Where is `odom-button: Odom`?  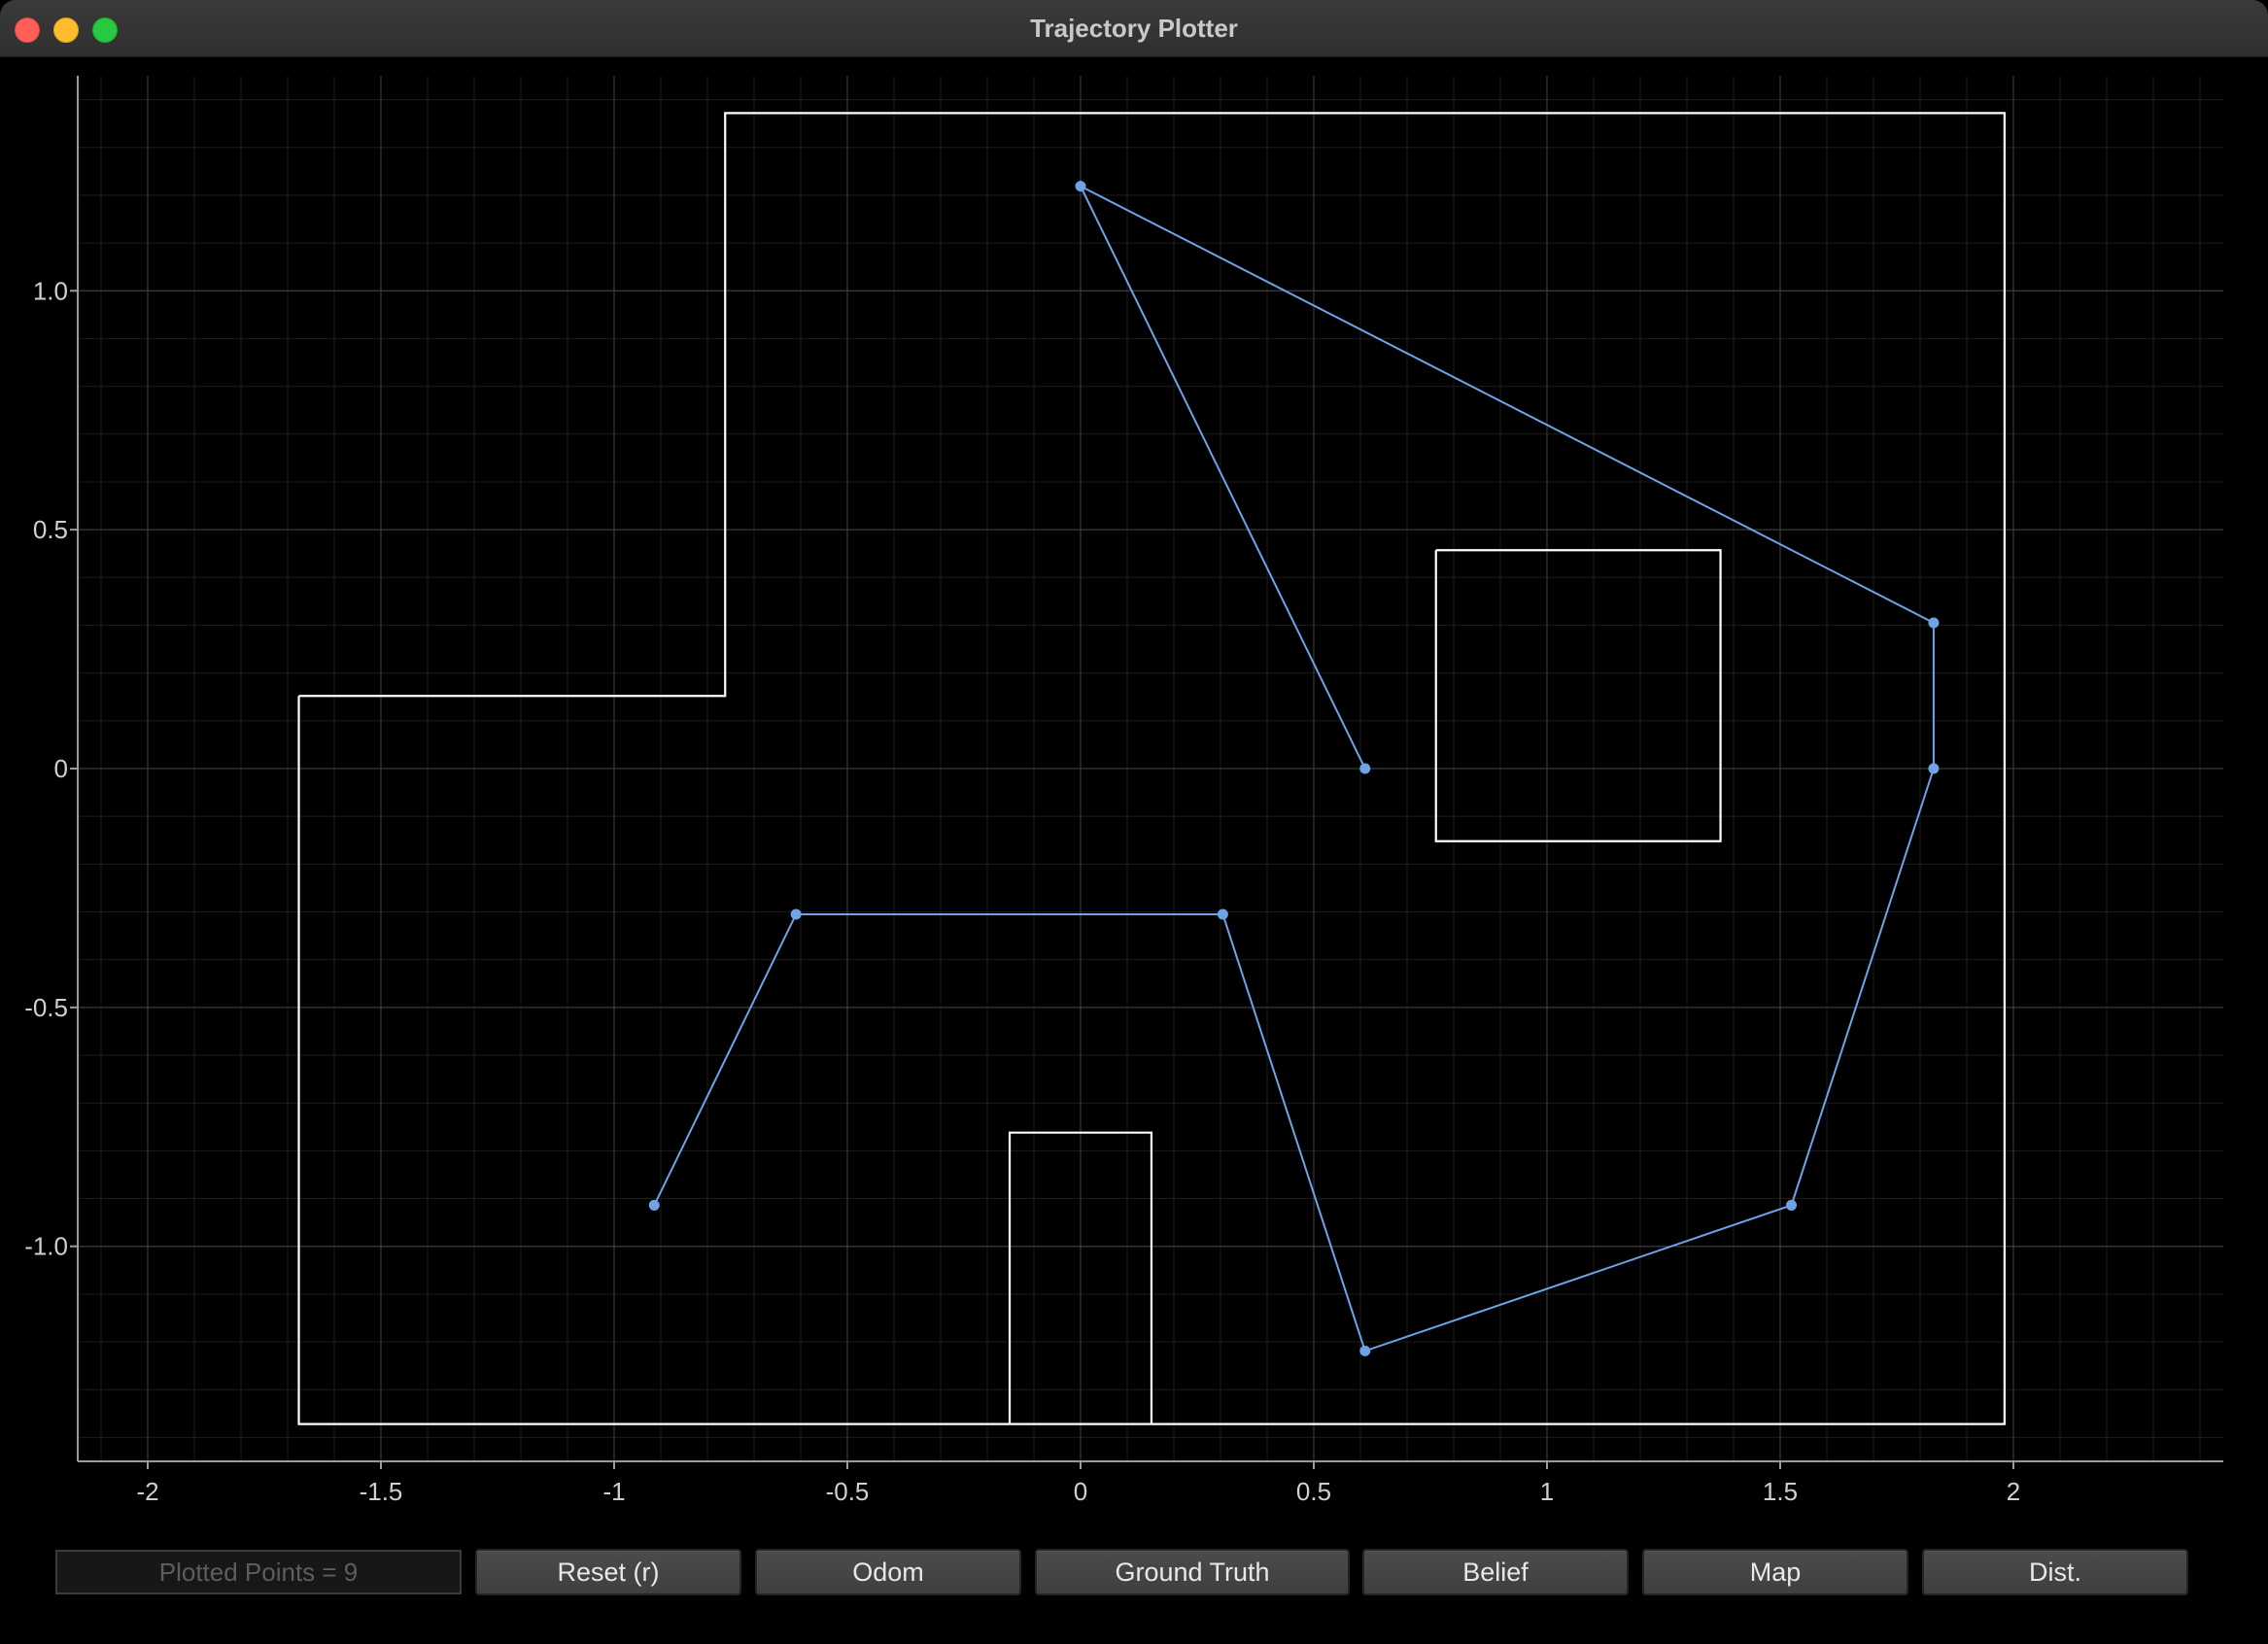
odom-button: Odom is located at coordinates (888, 1572).